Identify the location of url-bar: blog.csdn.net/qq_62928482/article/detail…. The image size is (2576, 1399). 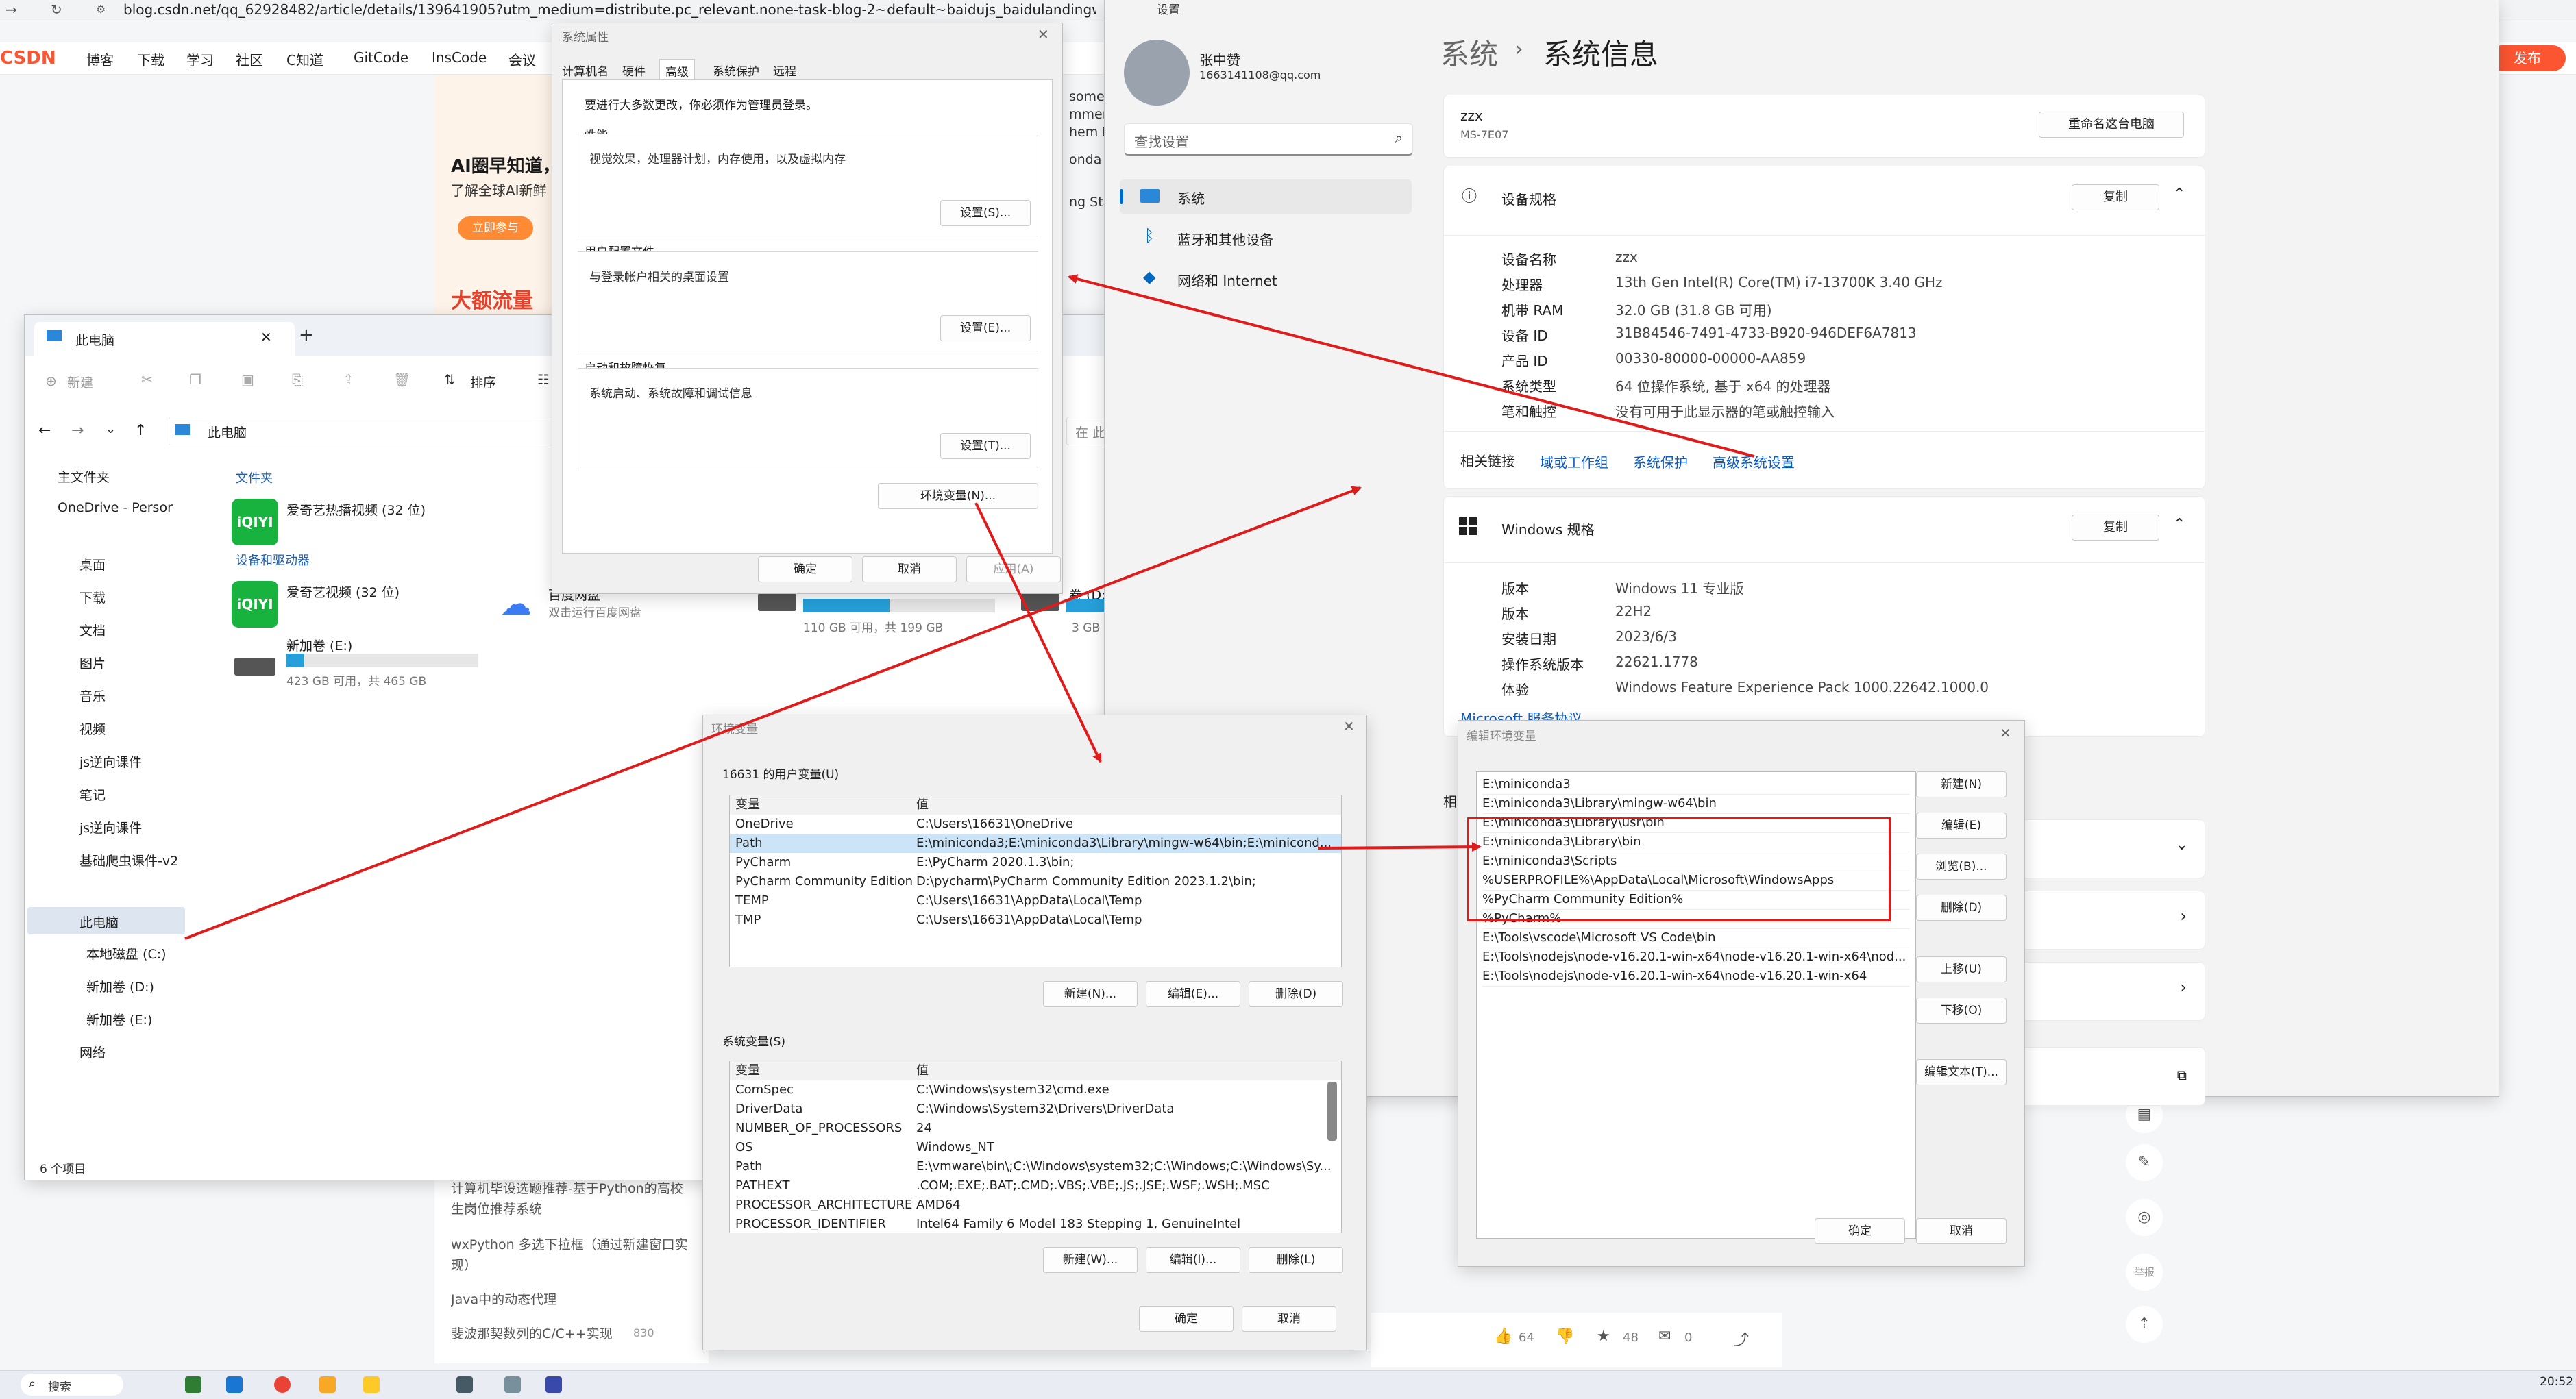
(610, 9).